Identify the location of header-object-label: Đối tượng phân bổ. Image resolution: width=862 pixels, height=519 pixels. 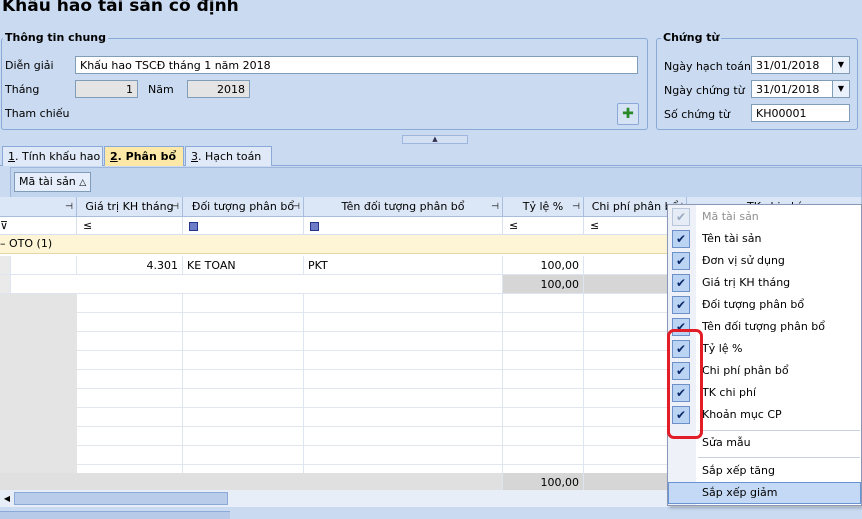
(243, 206).